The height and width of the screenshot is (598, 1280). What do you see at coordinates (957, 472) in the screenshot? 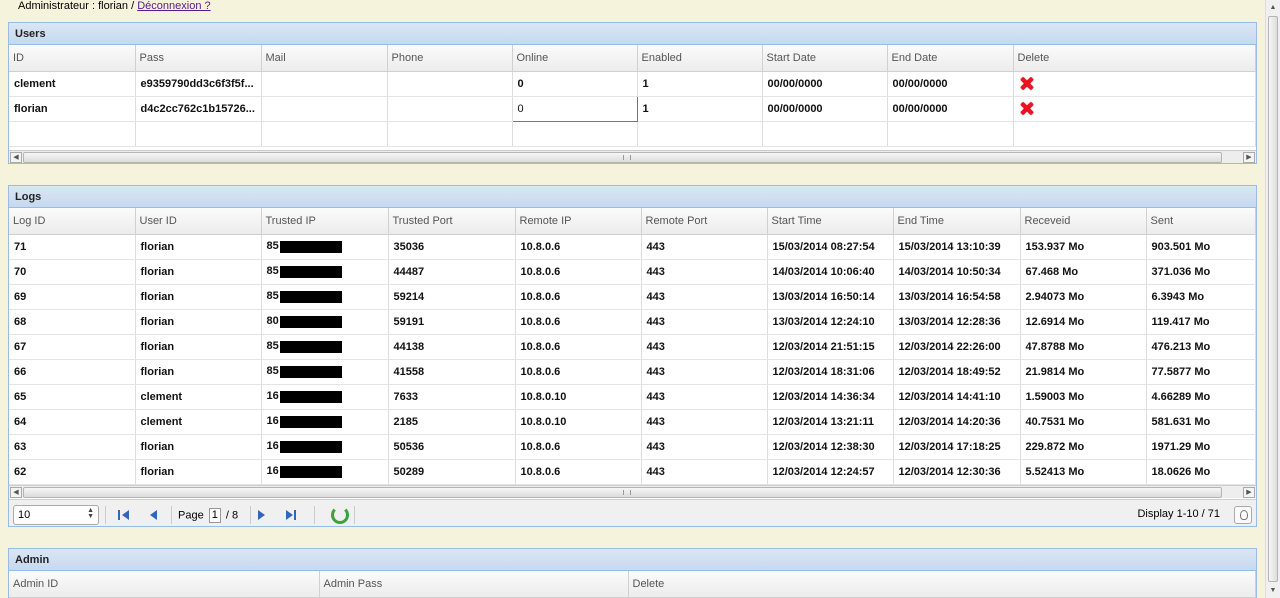
I see `cell-end: 12/03/2014 12:30:36` at bounding box center [957, 472].